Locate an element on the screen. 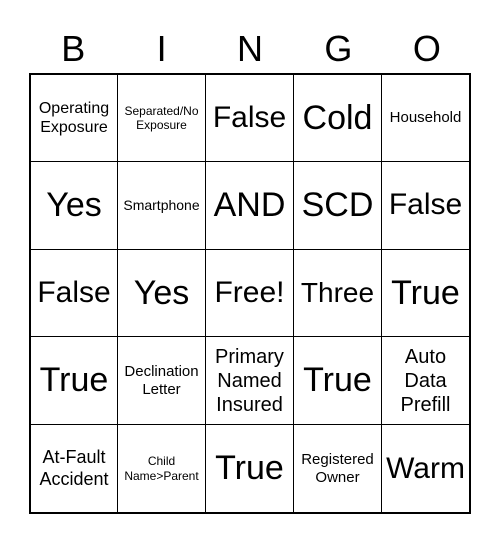 This screenshot has height=544, width=500. free-space-cell: Free! is located at coordinates (249, 293).